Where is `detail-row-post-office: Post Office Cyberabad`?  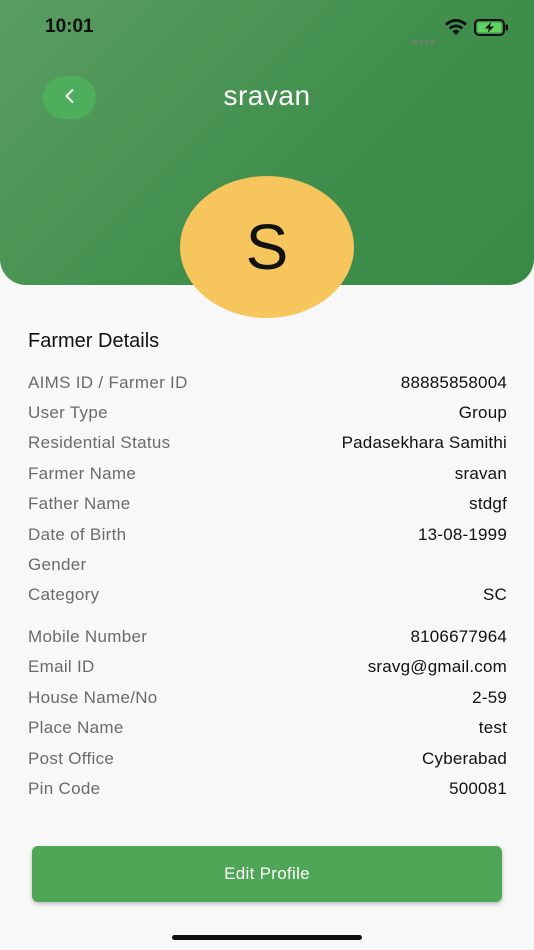
detail-row-post-office: Post Office Cyberabad is located at coordinates (267, 759).